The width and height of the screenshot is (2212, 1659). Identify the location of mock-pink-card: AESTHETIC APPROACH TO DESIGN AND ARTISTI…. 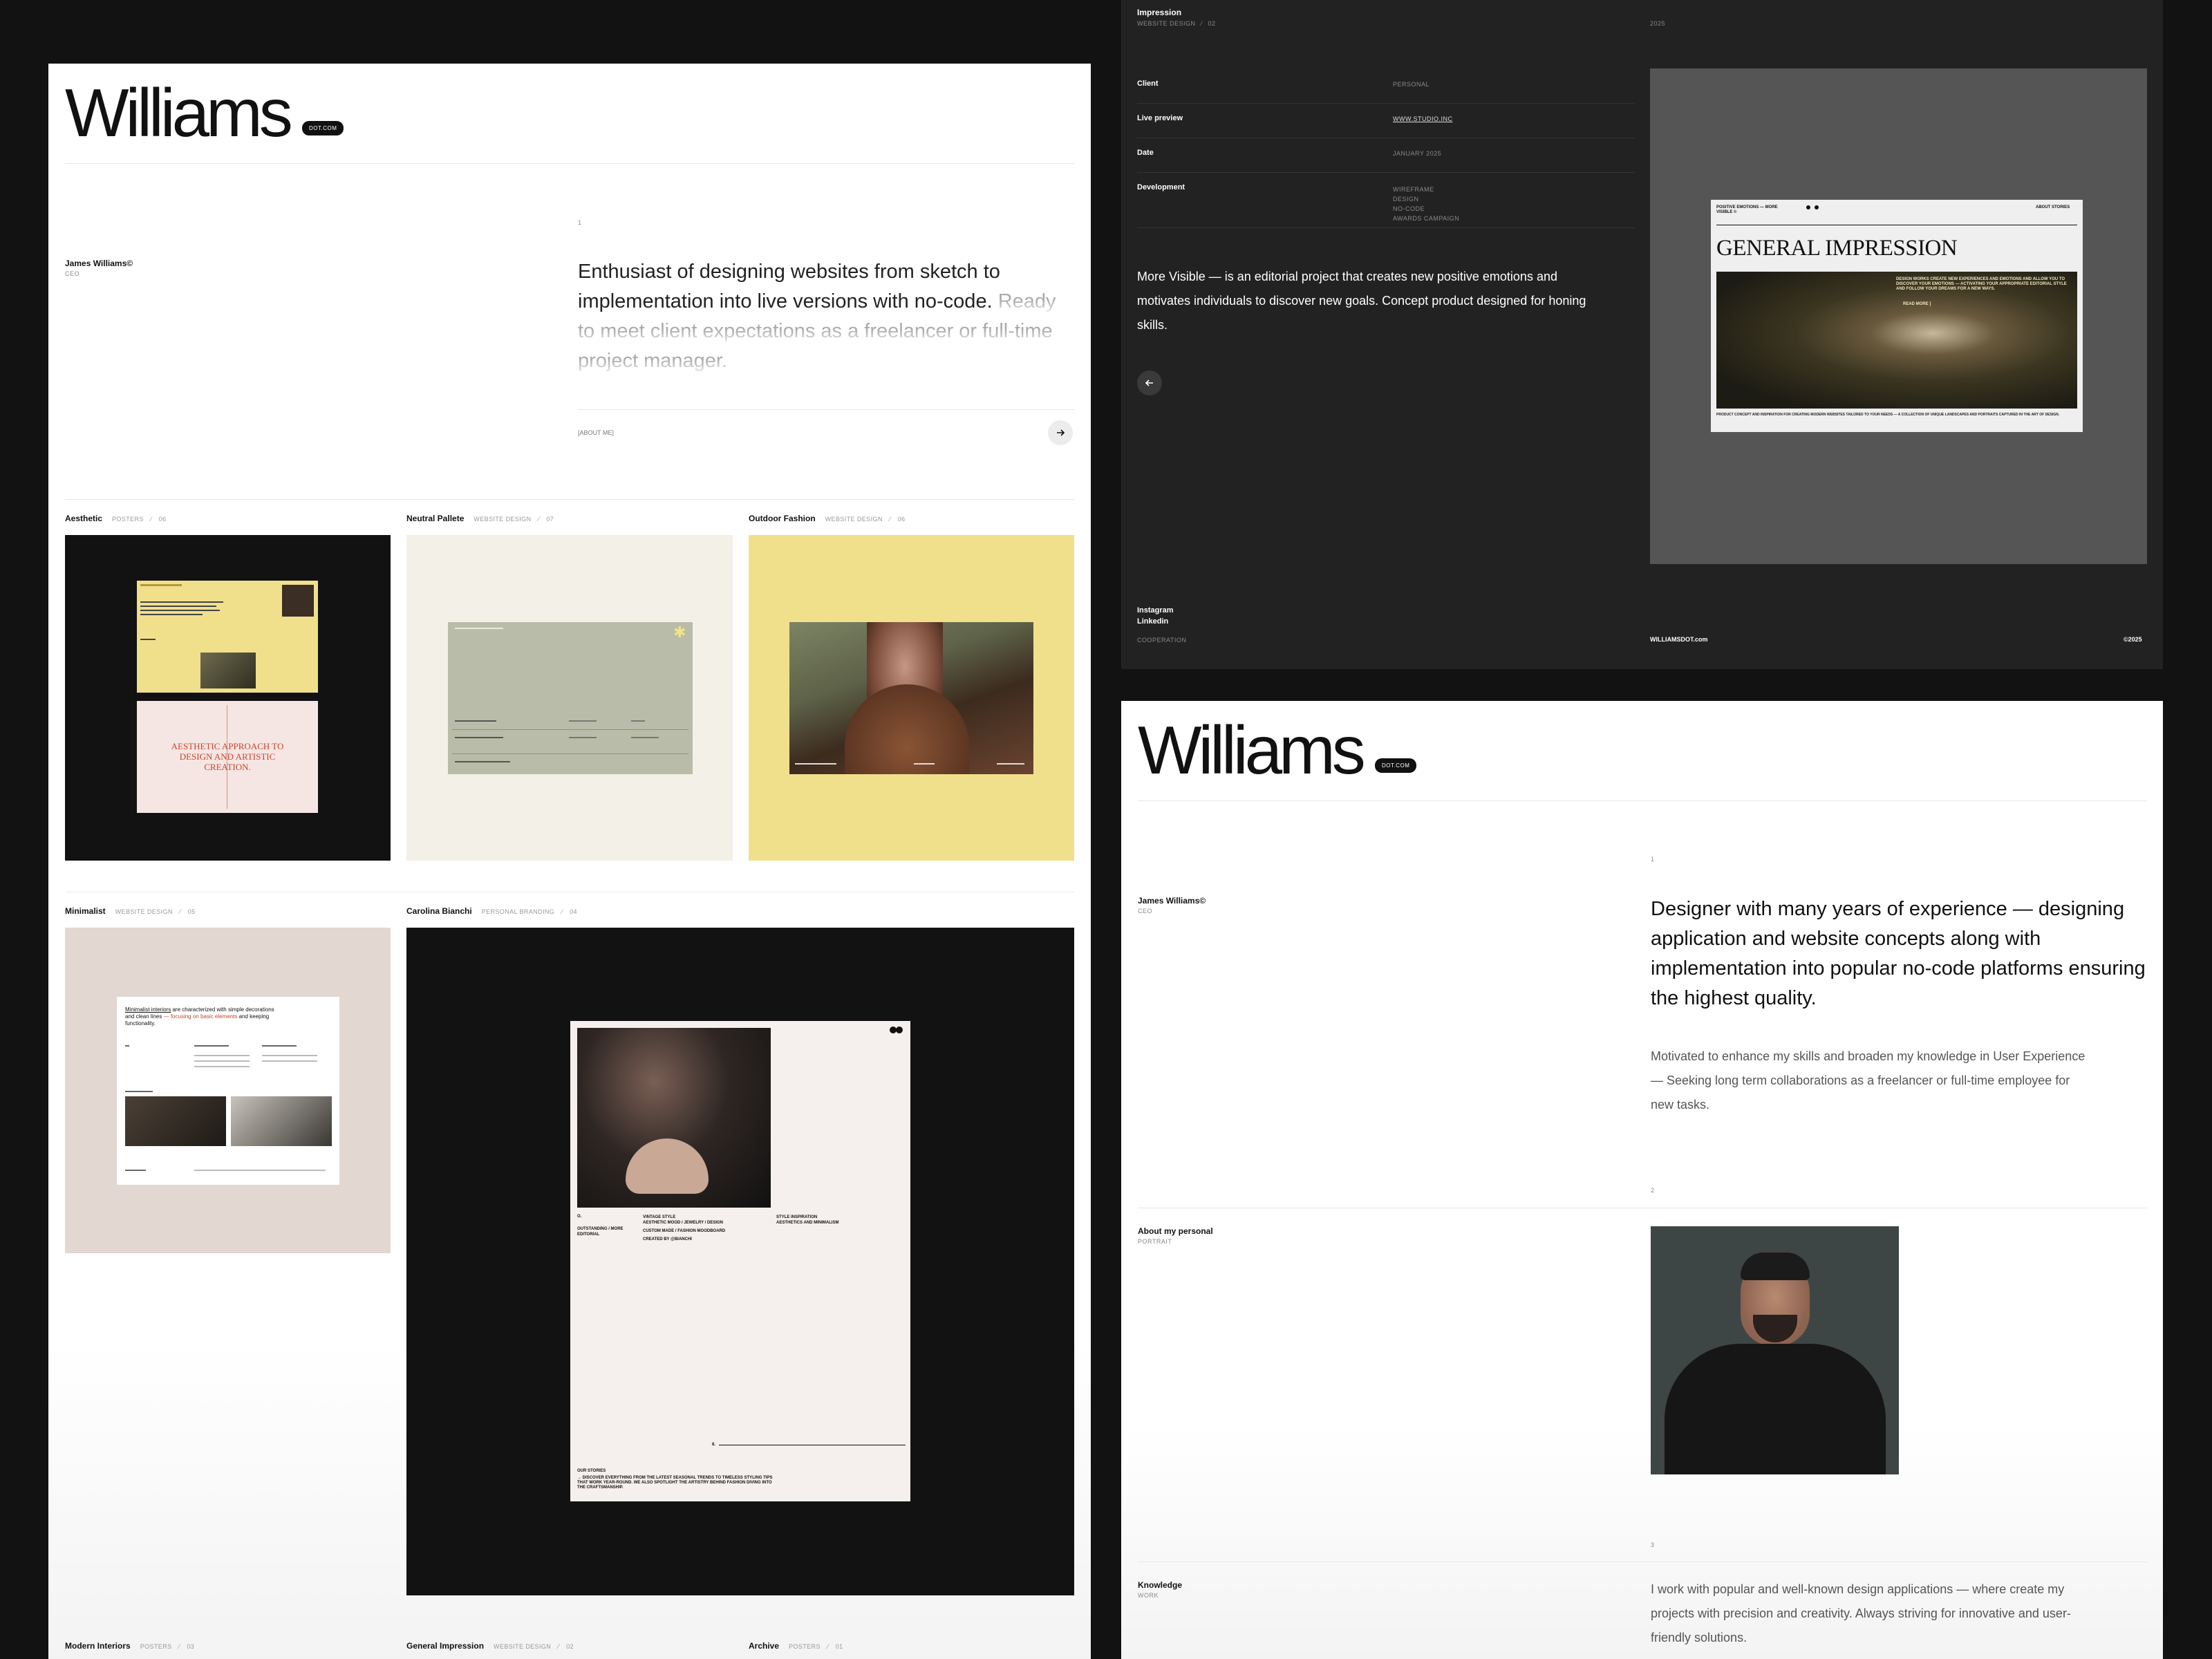
(228, 757).